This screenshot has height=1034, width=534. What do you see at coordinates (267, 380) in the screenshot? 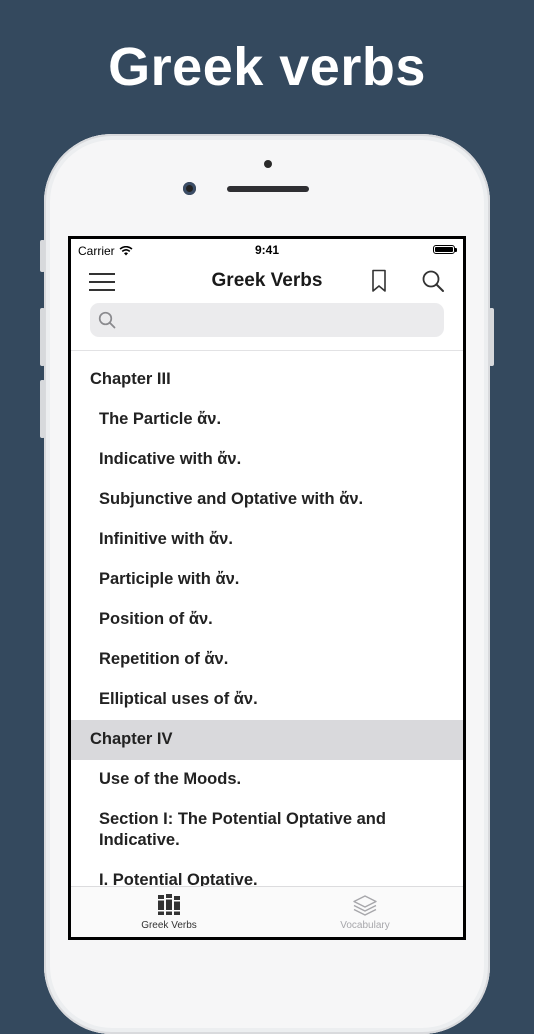
I see `chapter-row: Chapter III` at bounding box center [267, 380].